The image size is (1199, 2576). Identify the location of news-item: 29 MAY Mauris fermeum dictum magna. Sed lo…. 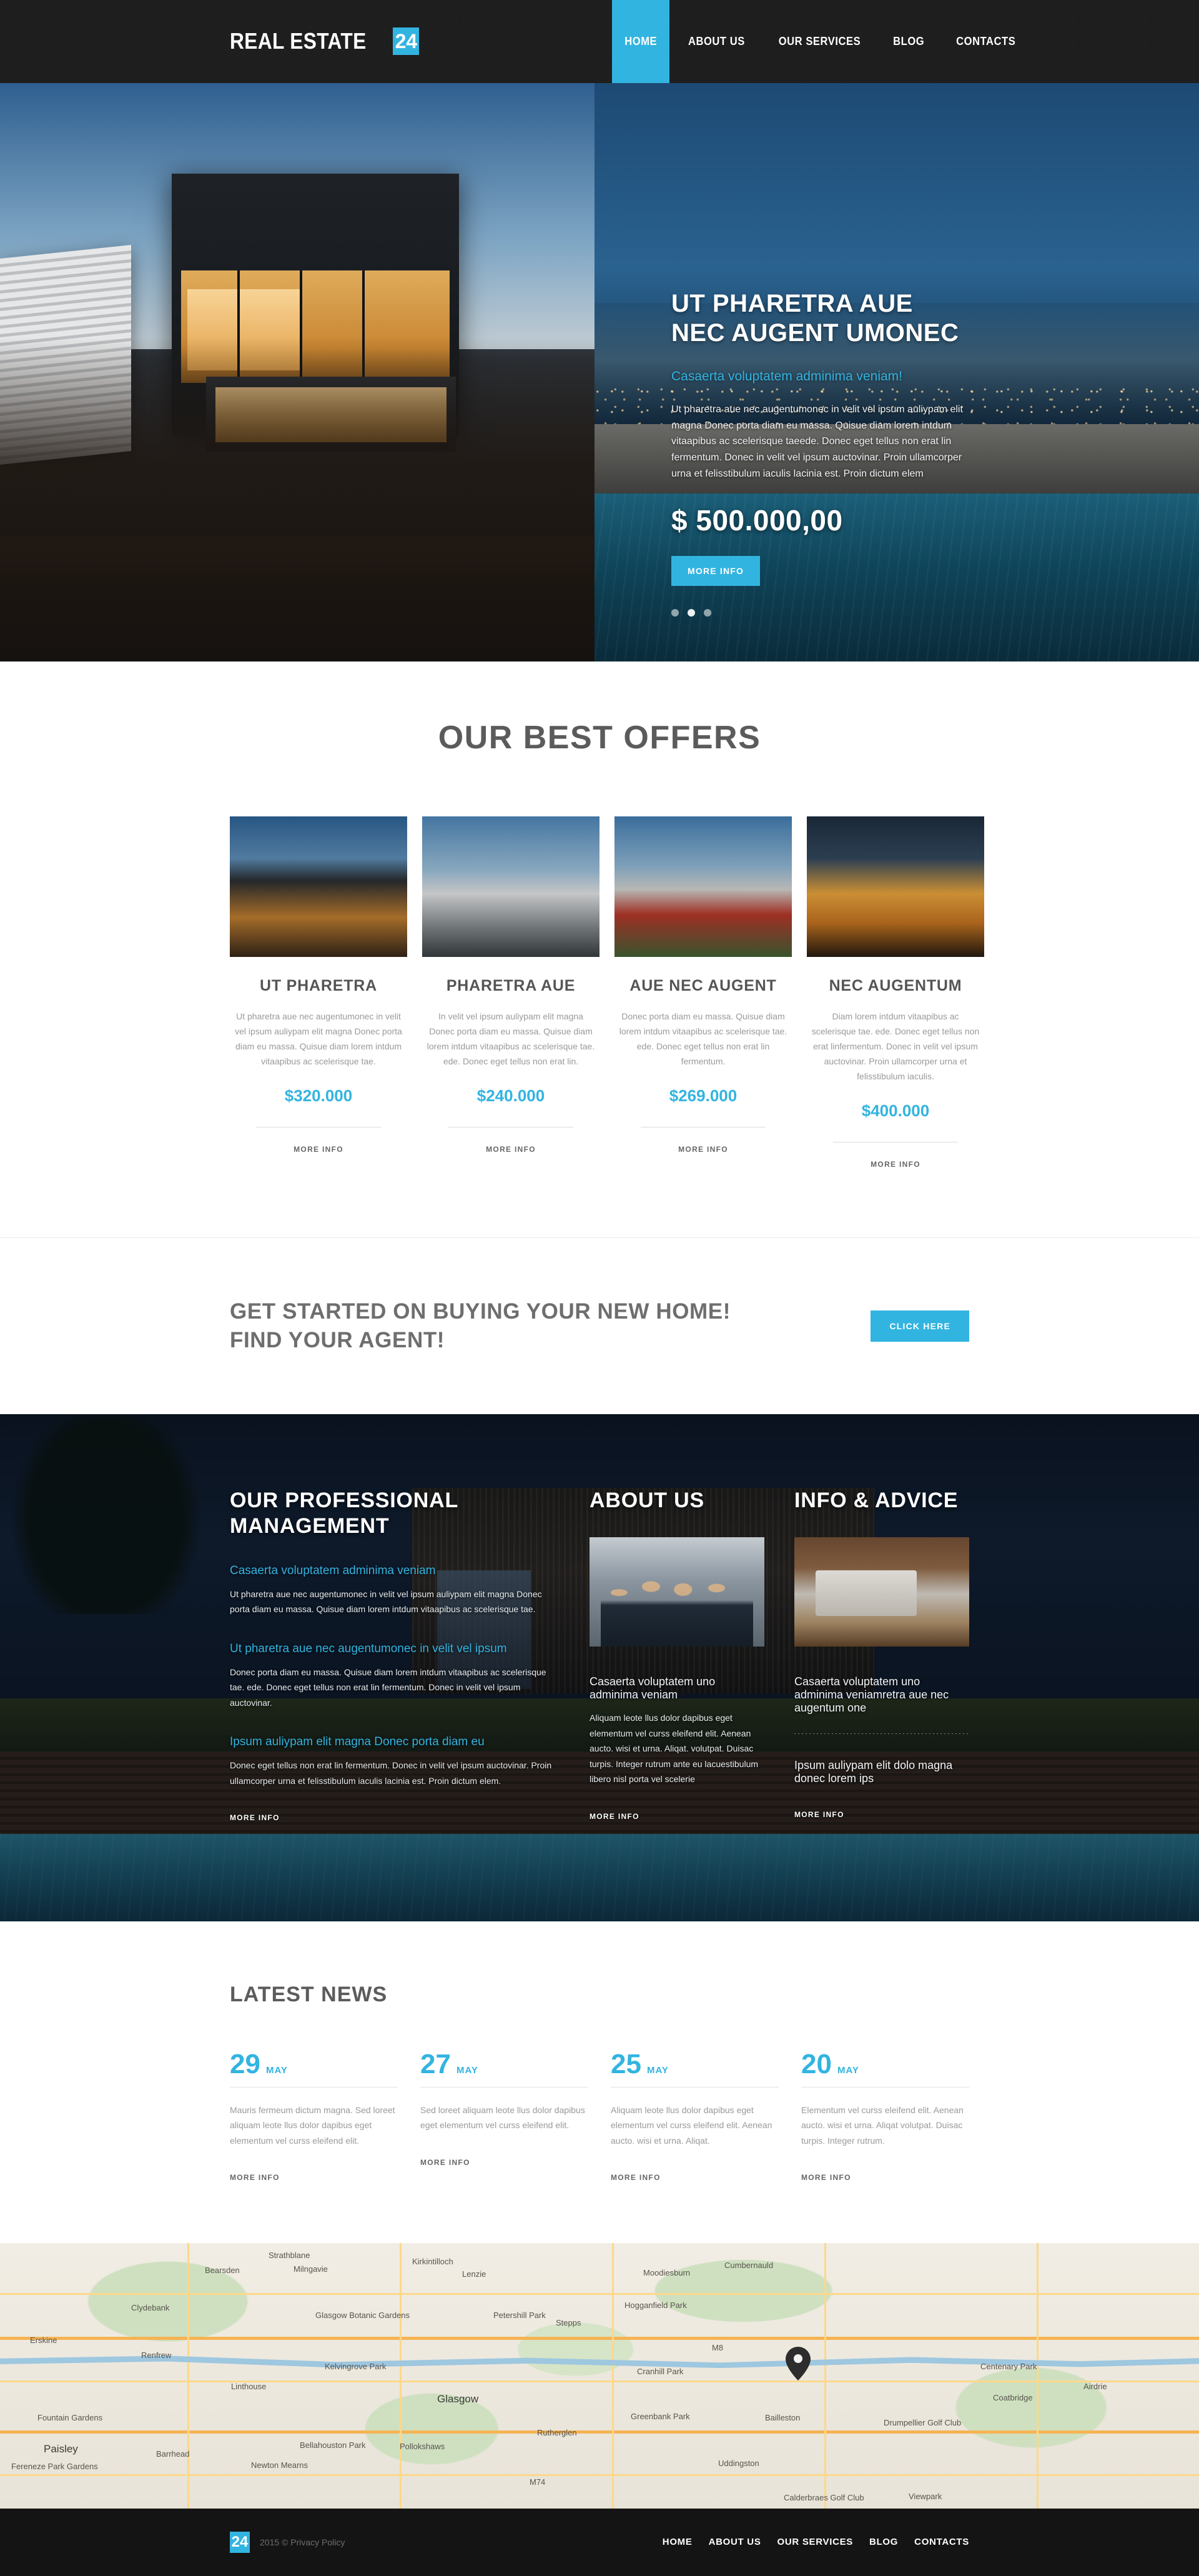
(314, 2116).